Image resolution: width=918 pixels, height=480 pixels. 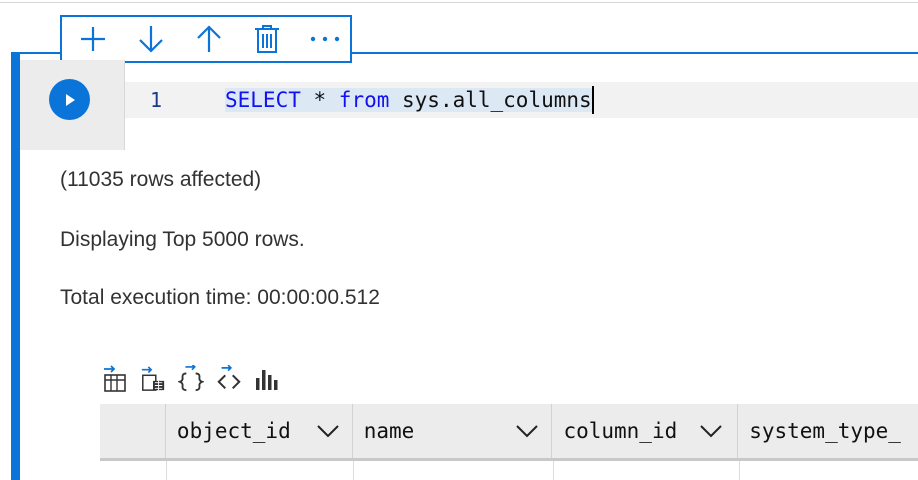 I want to click on more-icon, so click(x=325, y=39).